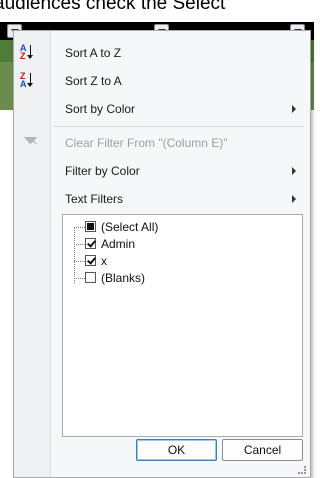 The width and height of the screenshot is (320, 478). I want to click on menu-item-label: Sort by Color, so click(100, 109).